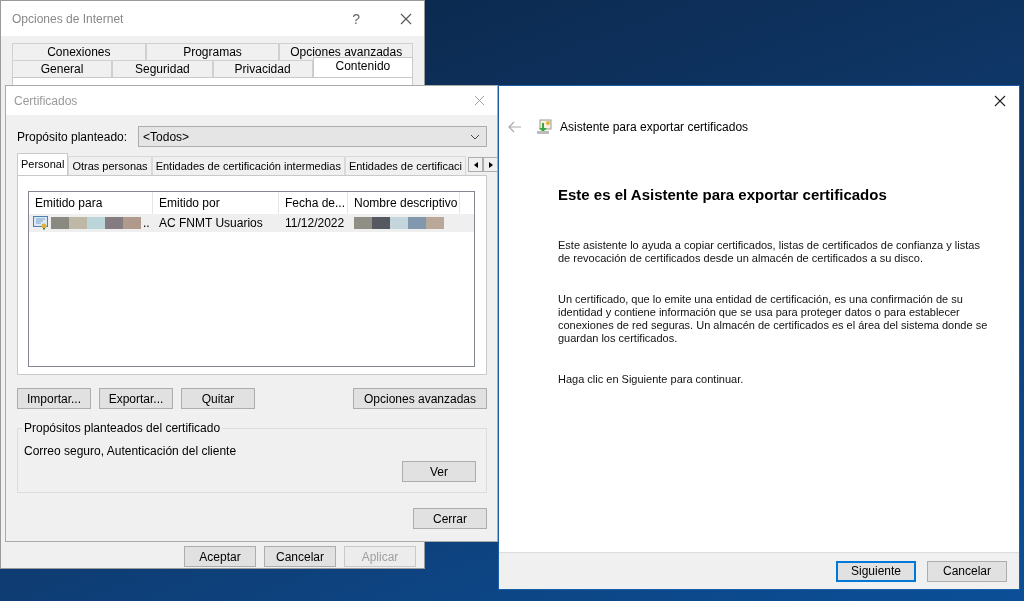  Describe the element at coordinates (248, 165) in the screenshot. I see `tab: Entidades de certificación intermedias` at that location.